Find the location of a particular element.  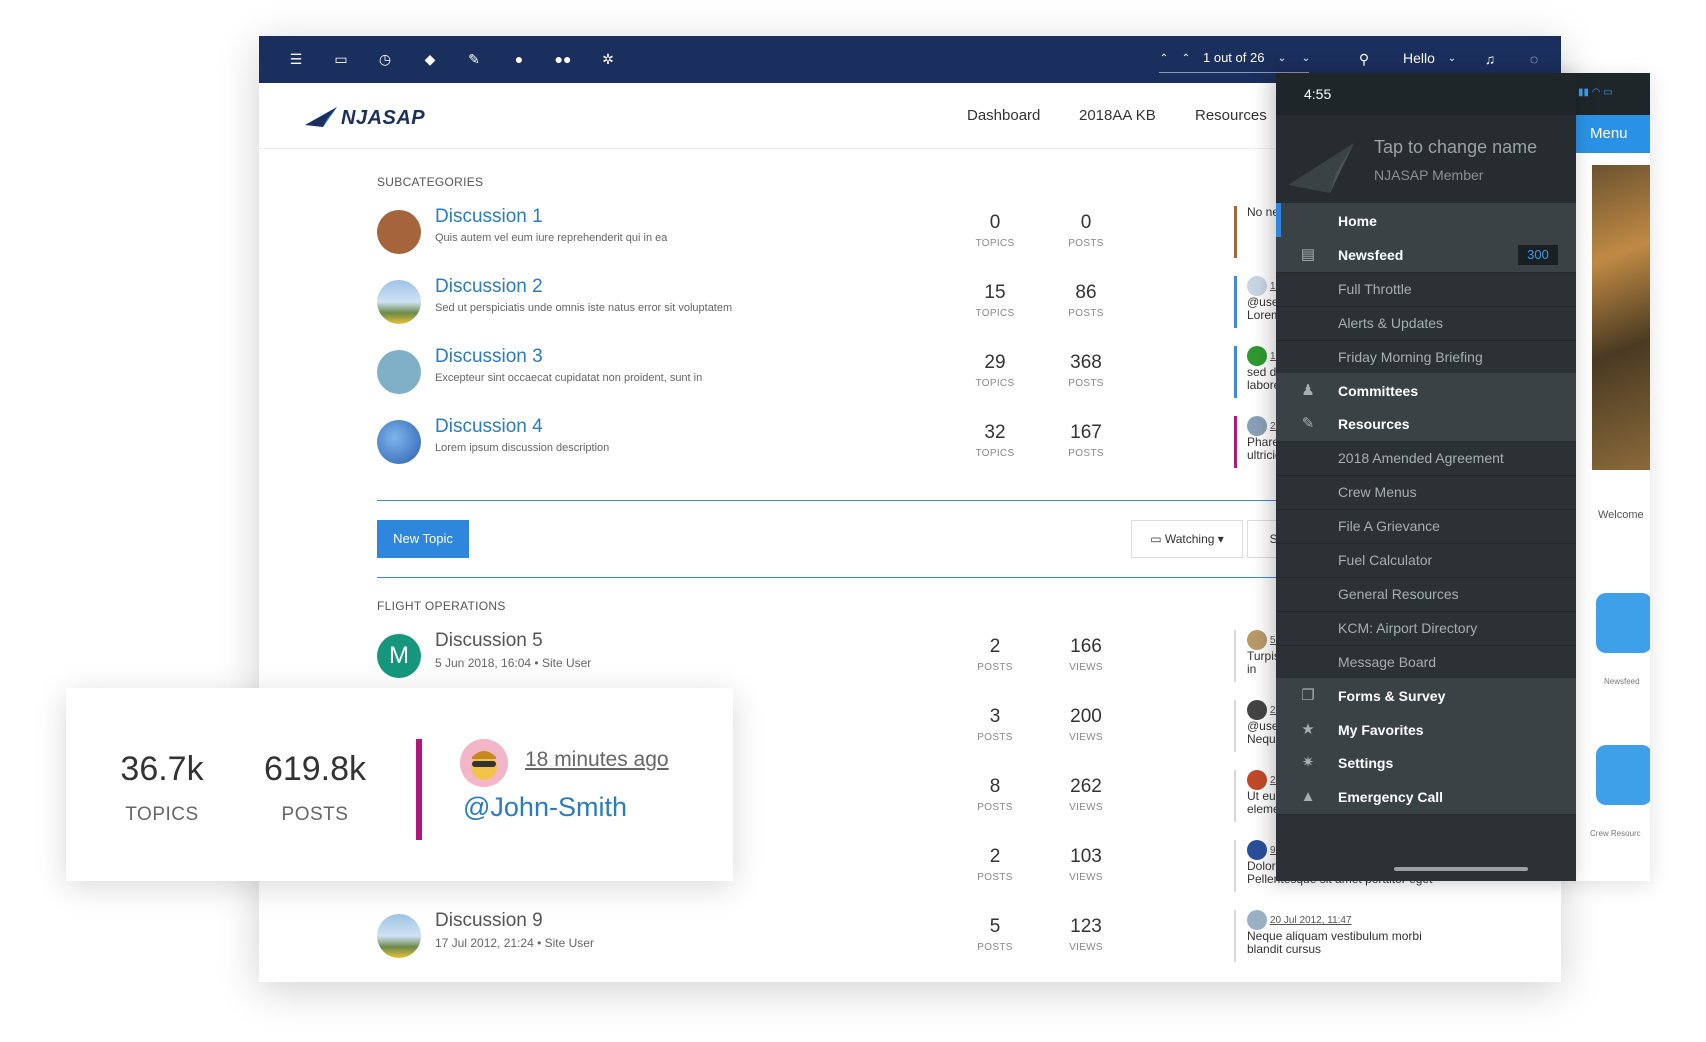

row-title: Discussion 2 is located at coordinates (489, 287).